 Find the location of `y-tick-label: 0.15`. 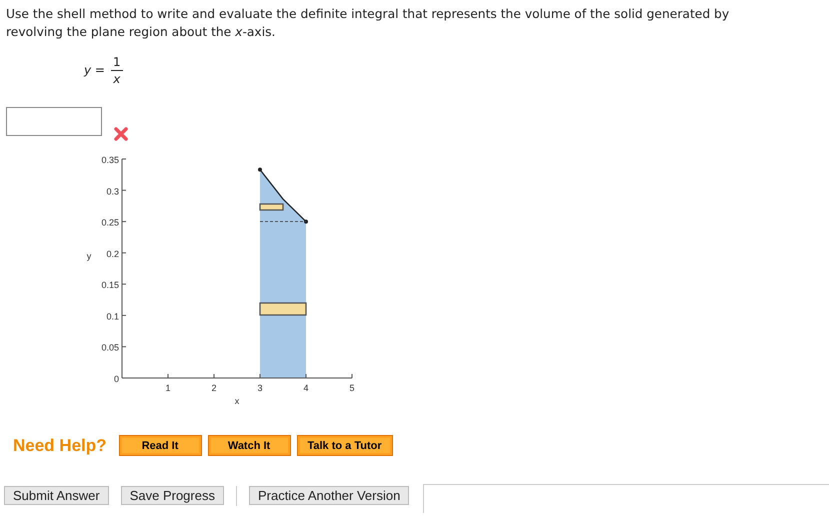

y-tick-label: 0.15 is located at coordinates (110, 285).